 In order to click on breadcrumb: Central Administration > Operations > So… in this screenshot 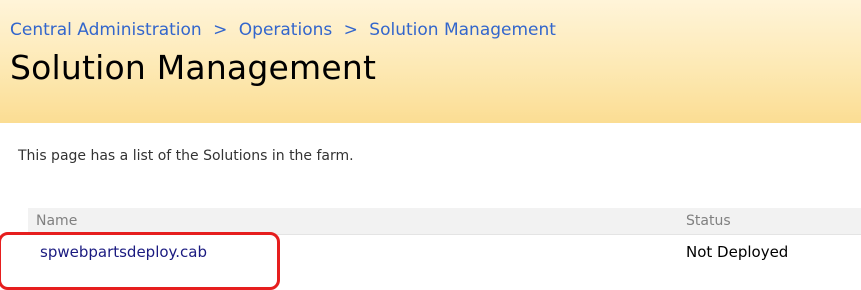, I will do `click(283, 30)`.